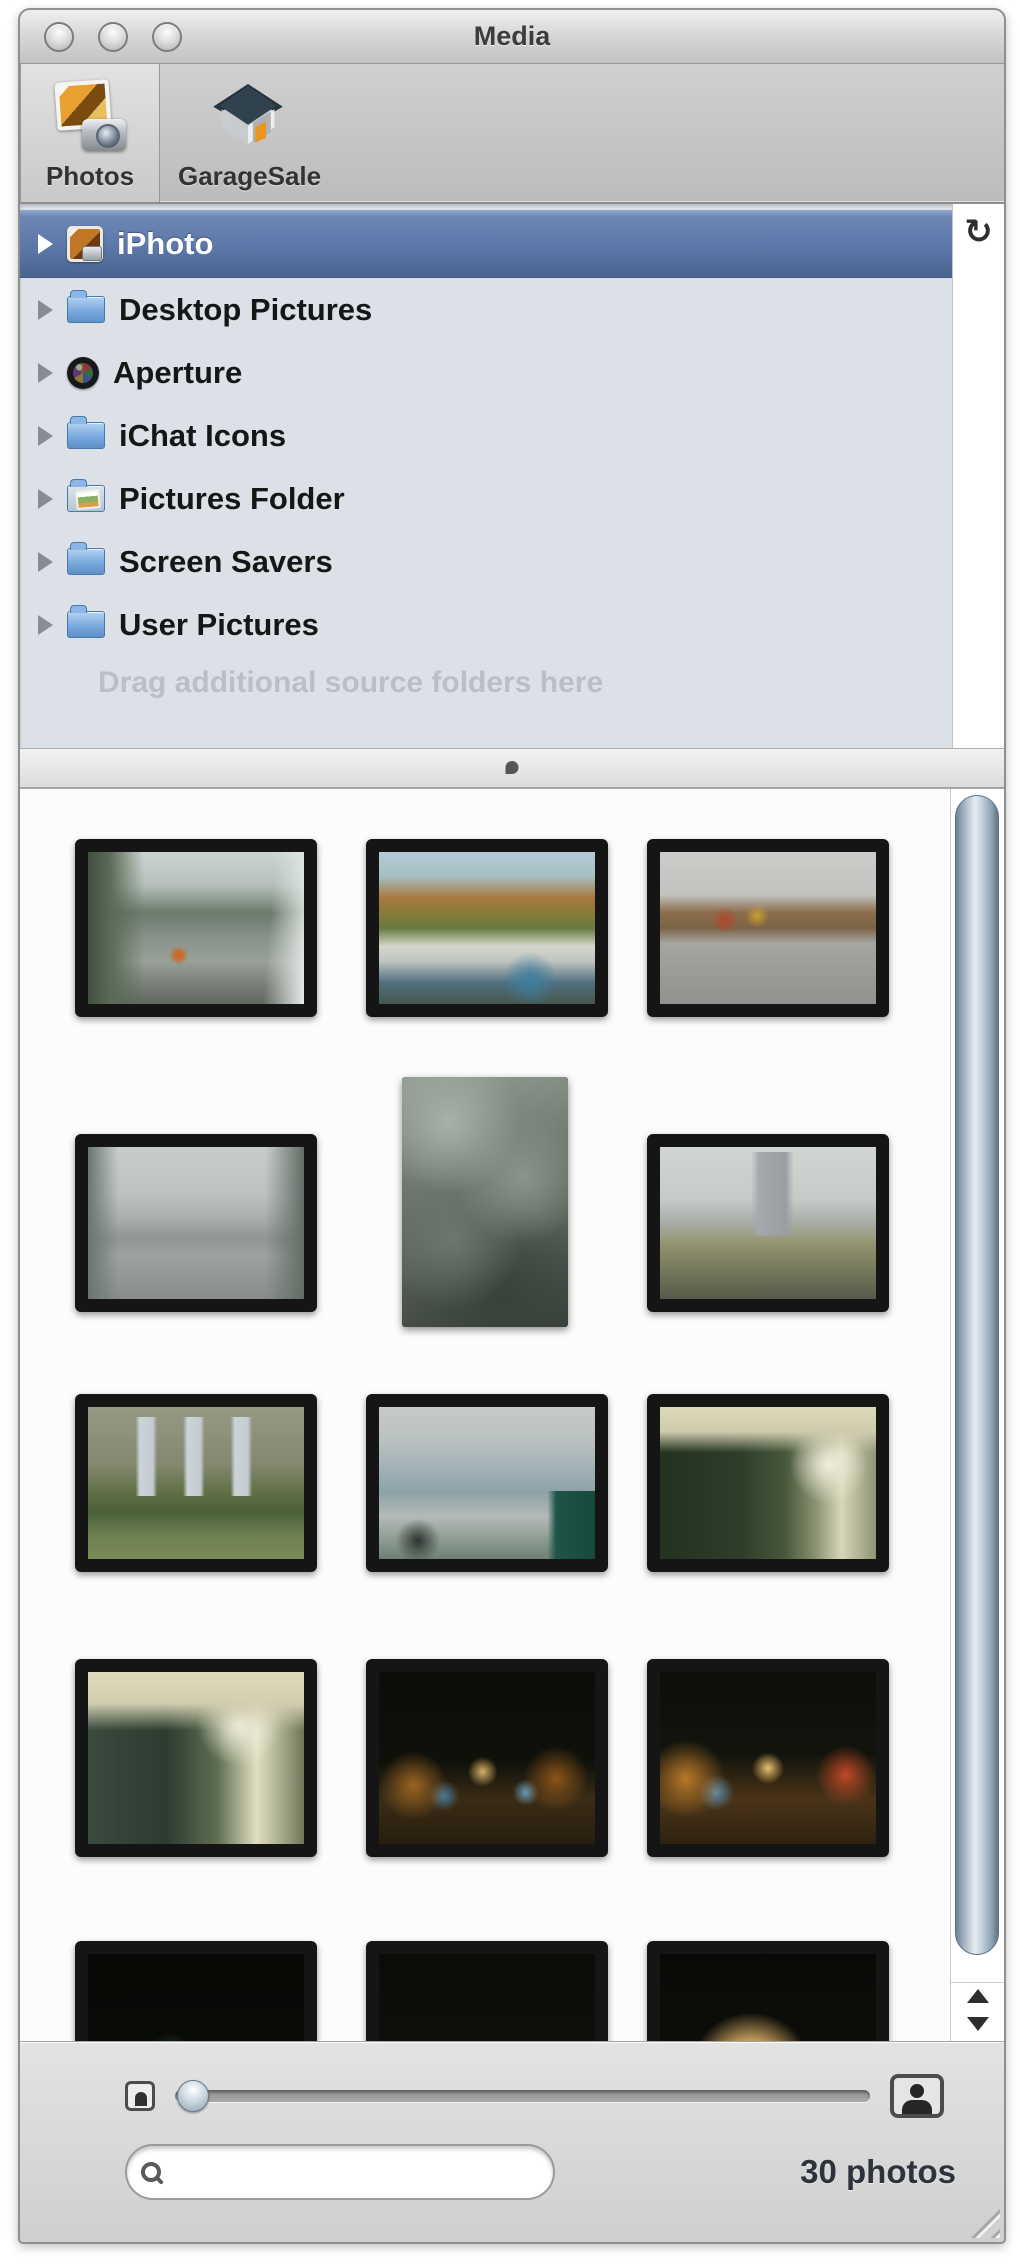  I want to click on refresh-button: ↻, so click(979, 232).